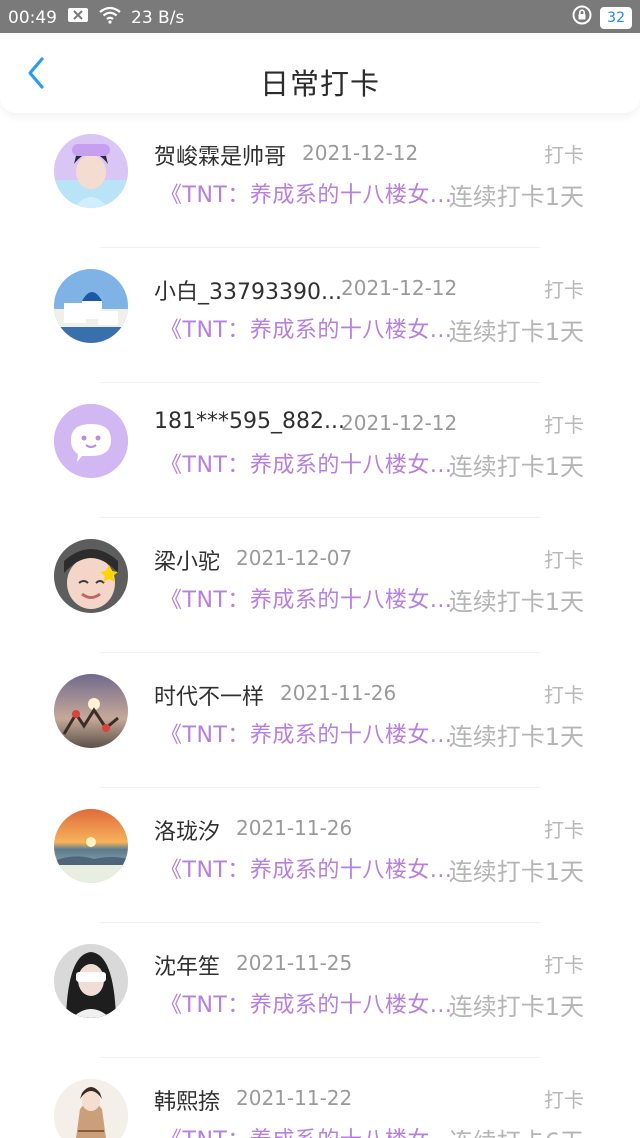 The image size is (640, 1138). I want to click on checkin-date: 2021-11-22, so click(294, 1098).